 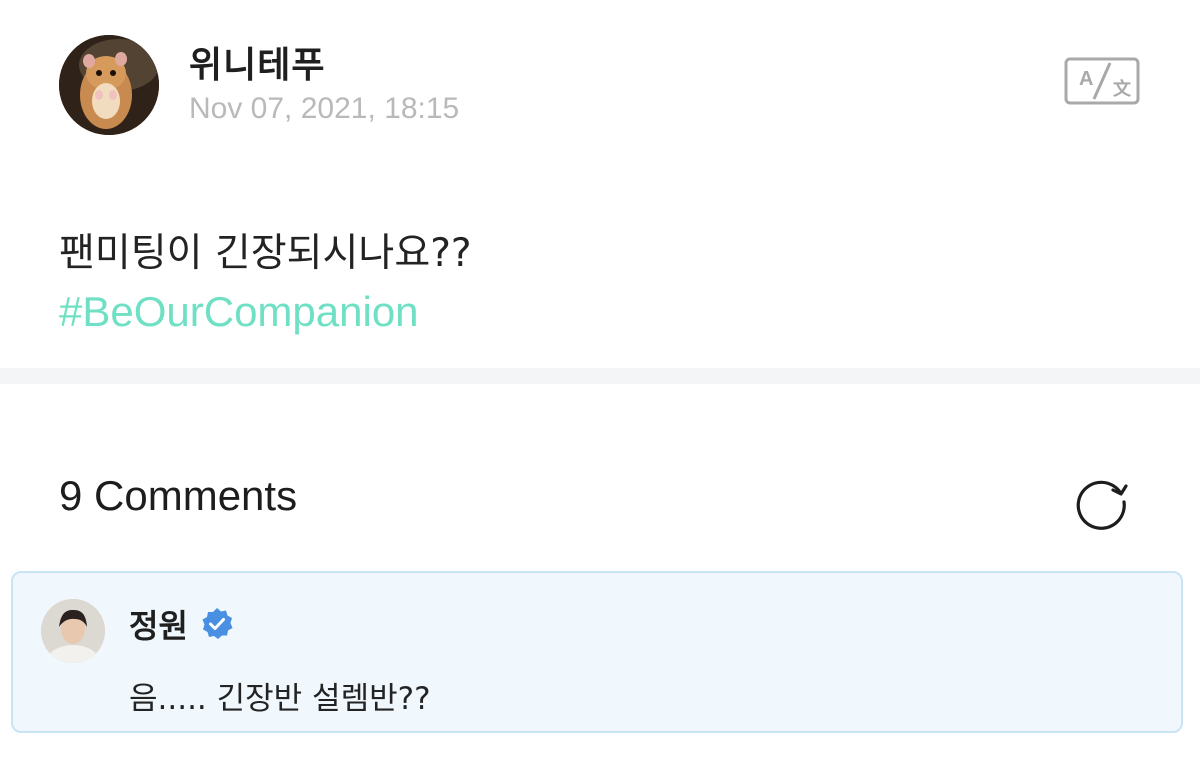 I want to click on svg-text: 文, so click(x=1122, y=89).